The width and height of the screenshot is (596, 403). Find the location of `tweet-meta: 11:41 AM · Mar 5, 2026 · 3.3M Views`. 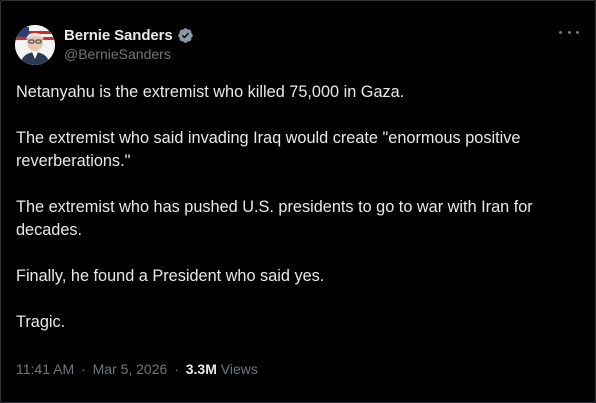

tweet-meta: 11:41 AM · Mar 5, 2026 · 3.3M Views is located at coordinates (137, 369).